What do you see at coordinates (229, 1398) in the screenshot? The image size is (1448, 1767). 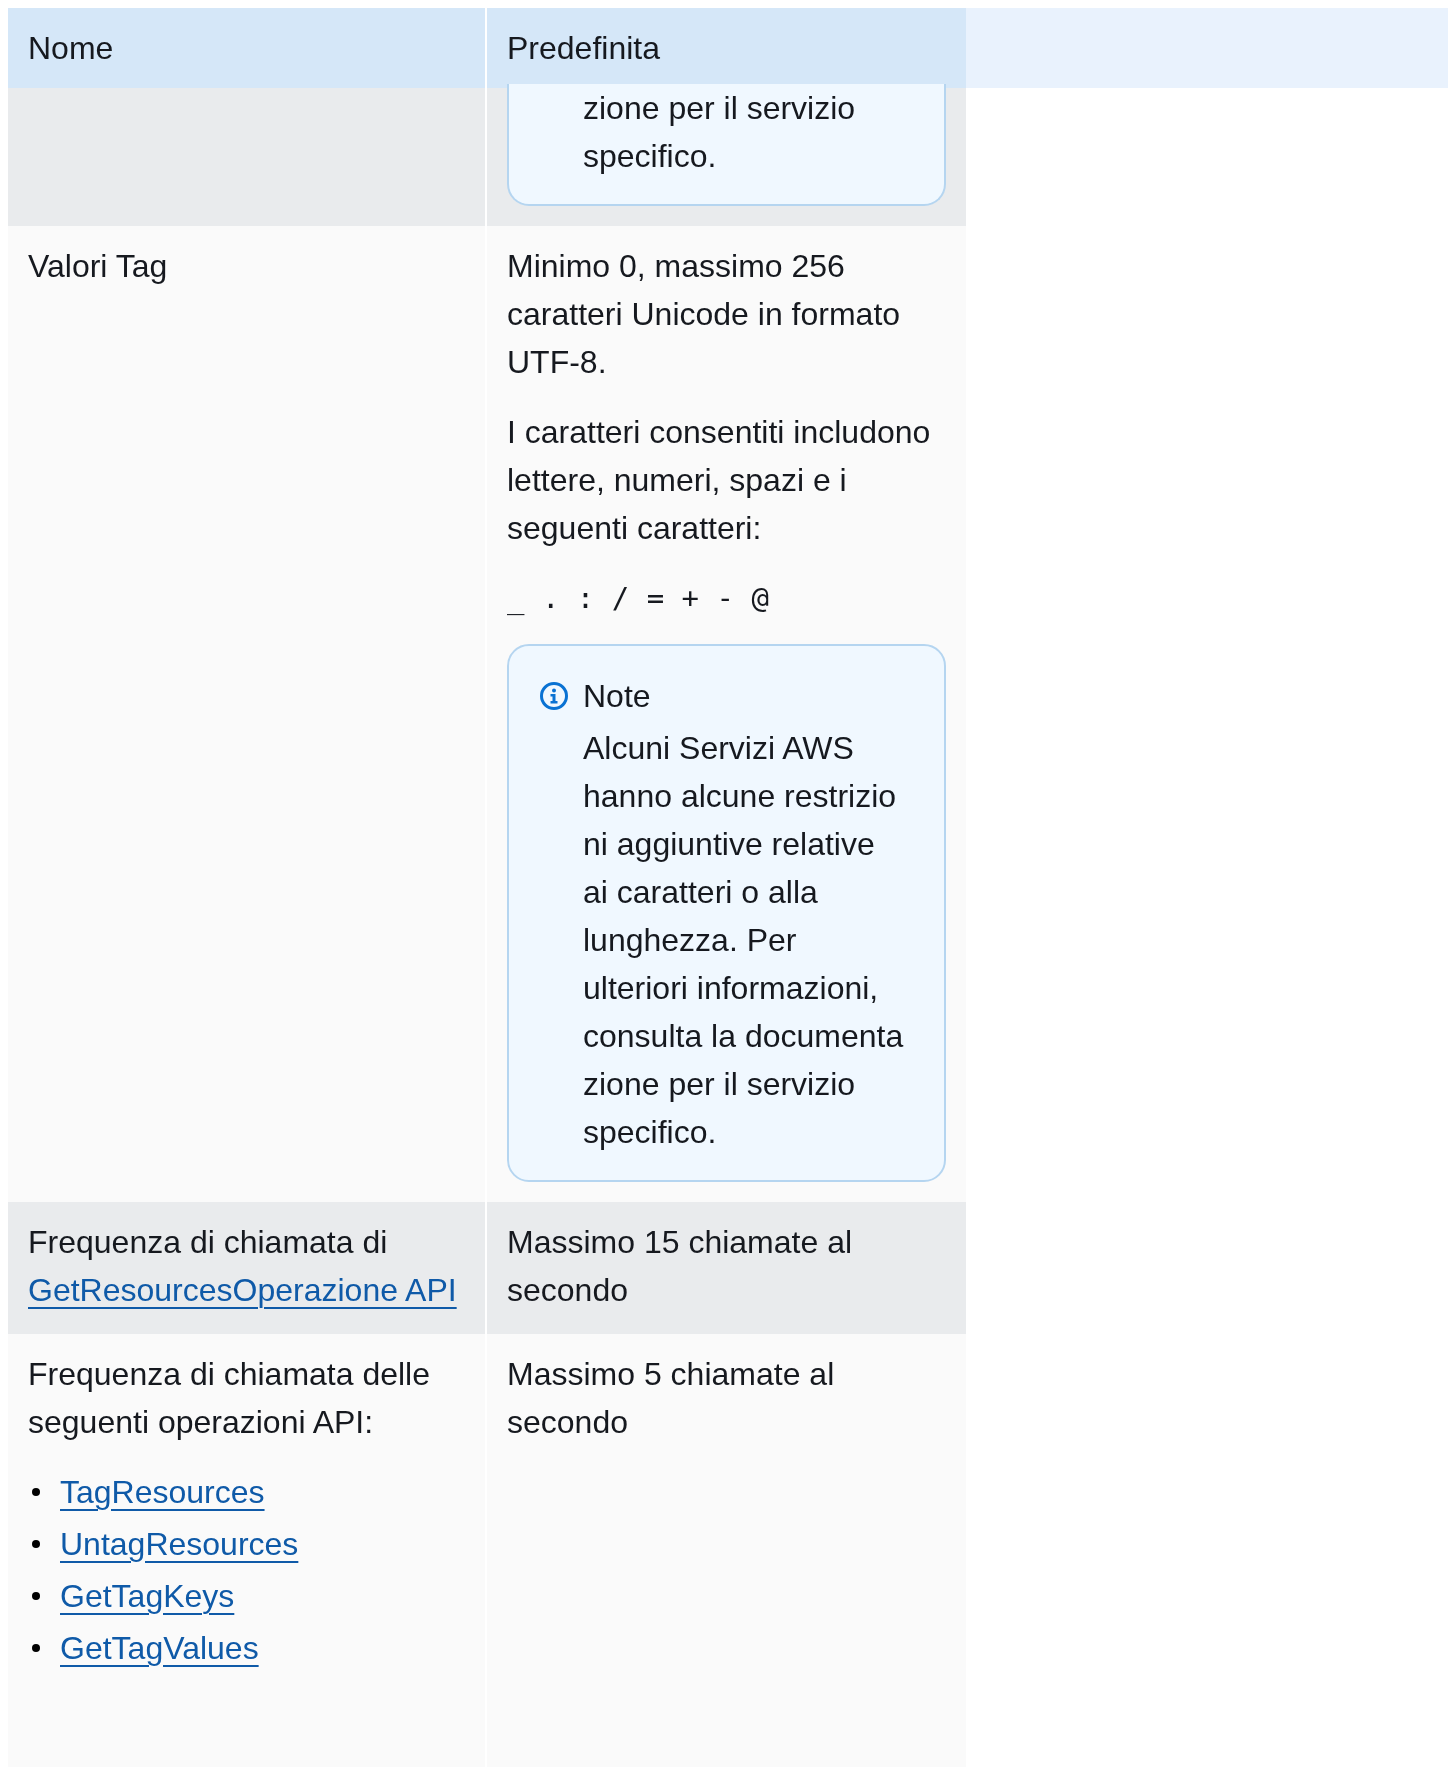 I see `cell-text: Frequenza di chiamata delle seguenti operazioni API:` at bounding box center [229, 1398].